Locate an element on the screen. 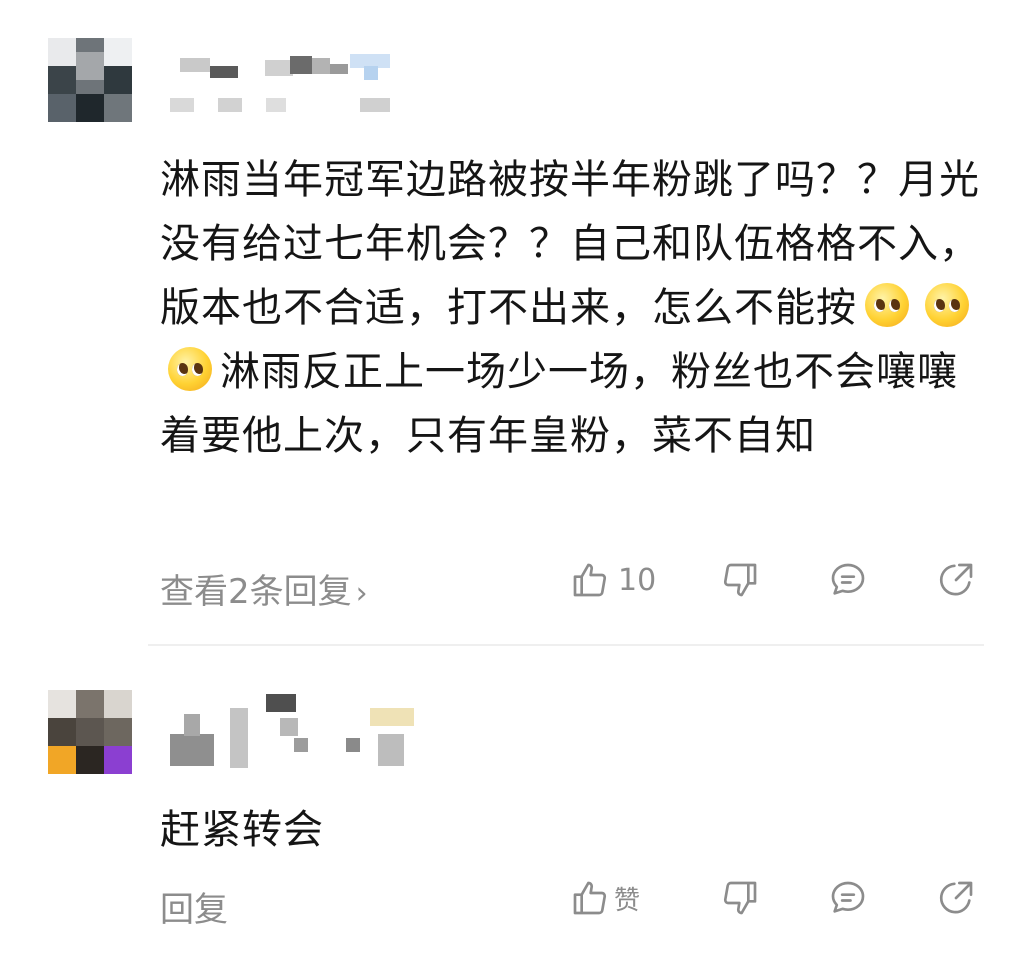 Image resolution: width=1024 pixels, height=961 pixels. reply-link: 回复 is located at coordinates (194, 906).